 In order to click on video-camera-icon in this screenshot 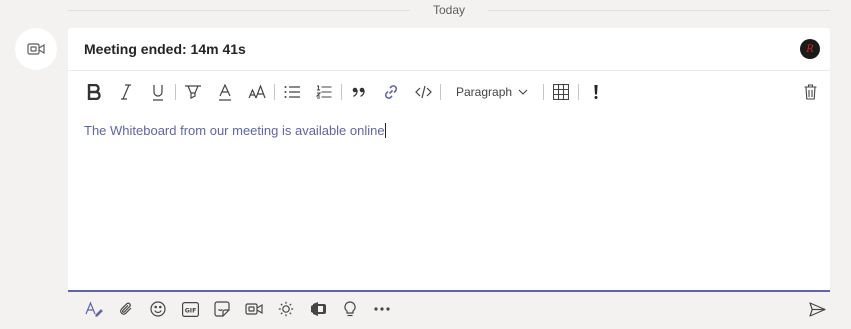, I will do `click(36, 49)`.